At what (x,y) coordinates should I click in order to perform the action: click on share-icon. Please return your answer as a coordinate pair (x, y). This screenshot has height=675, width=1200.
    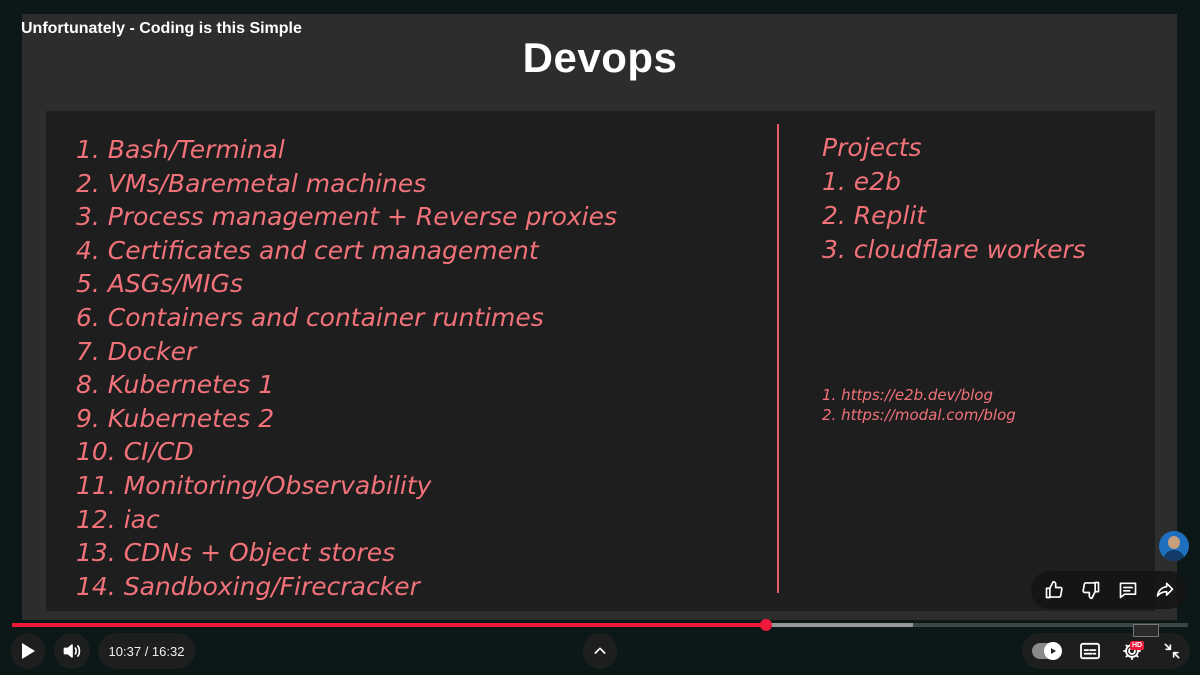
    Looking at the image, I should click on (1165, 590).